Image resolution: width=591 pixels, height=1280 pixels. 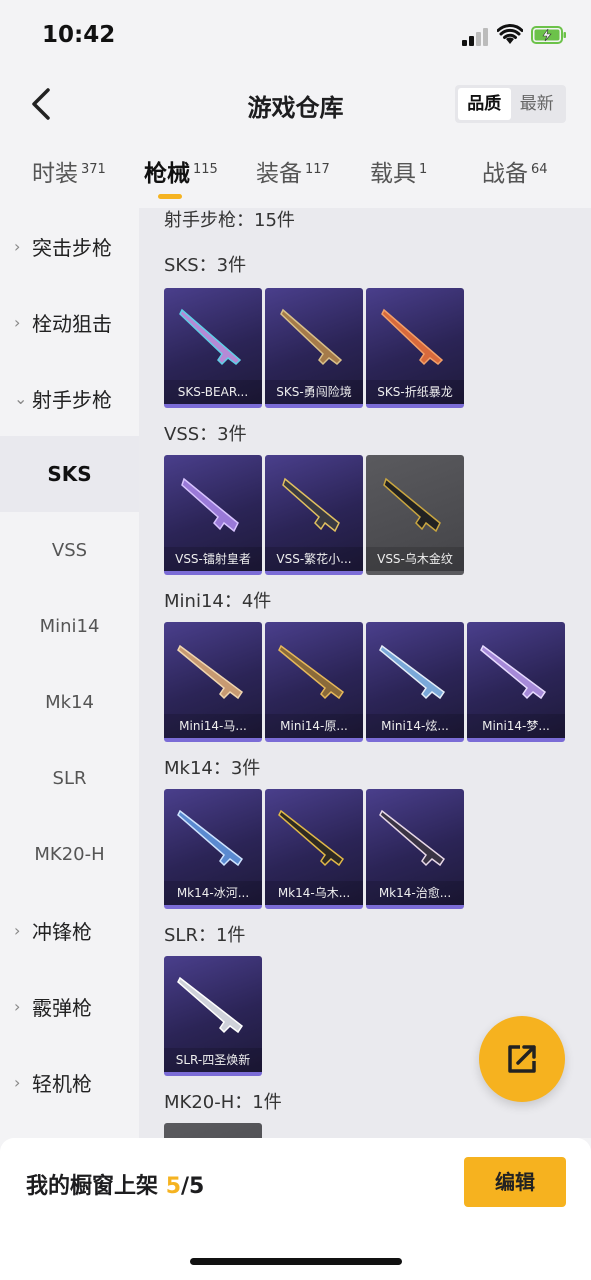 What do you see at coordinates (55, 174) in the screenshot?
I see `tab-label: 时装` at bounding box center [55, 174].